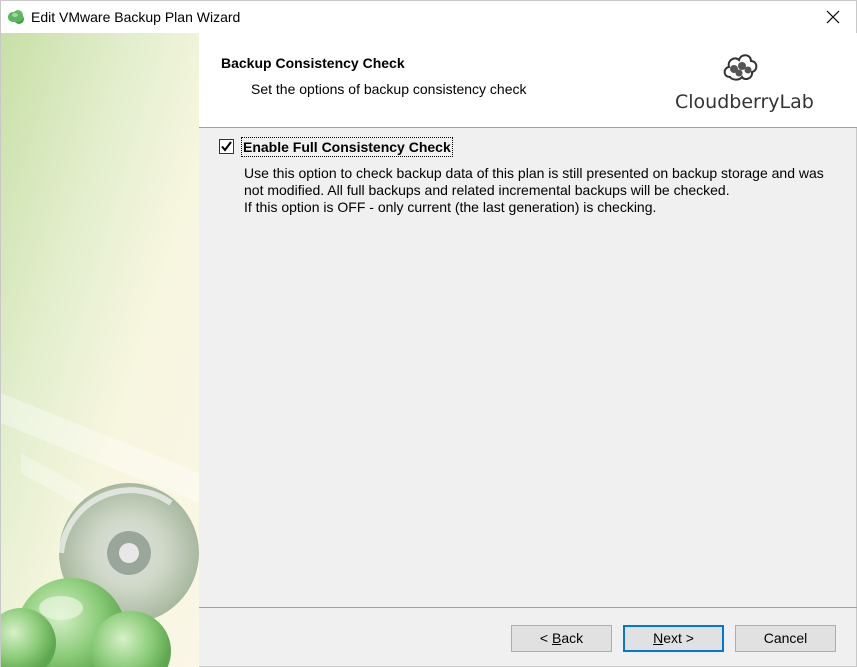 This screenshot has height=667, width=857. I want to click on logo-text: CloudberryLab, so click(744, 102).